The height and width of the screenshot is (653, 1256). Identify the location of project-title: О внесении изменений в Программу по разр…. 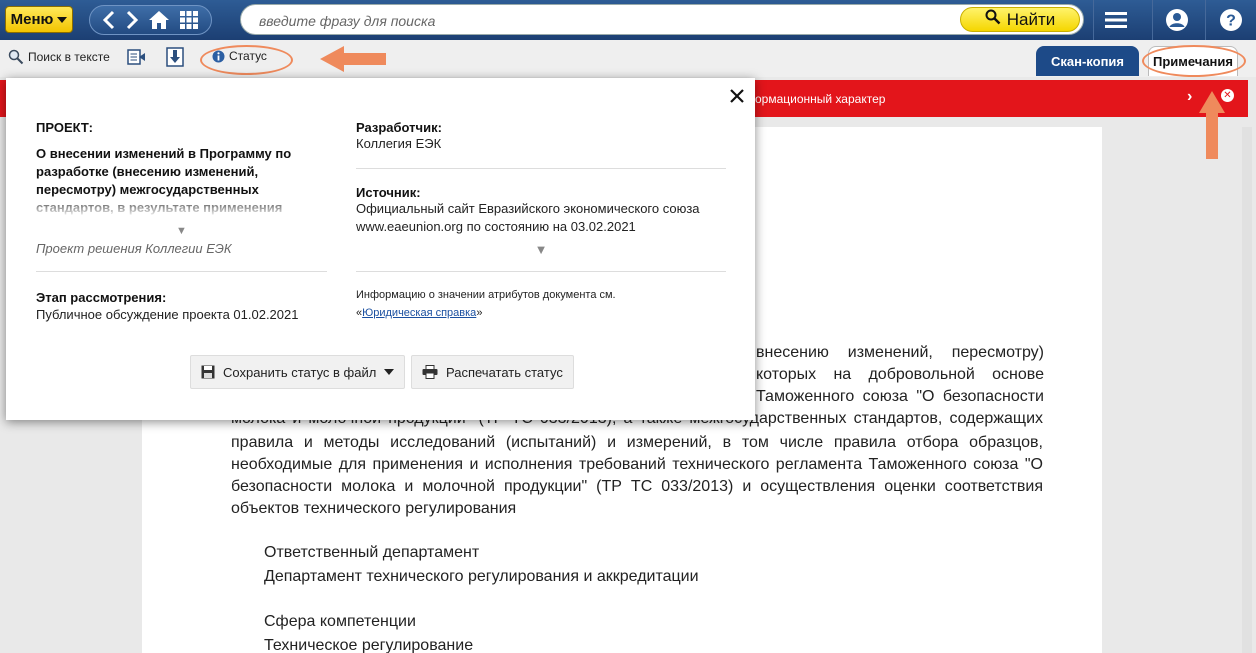
(181, 181).